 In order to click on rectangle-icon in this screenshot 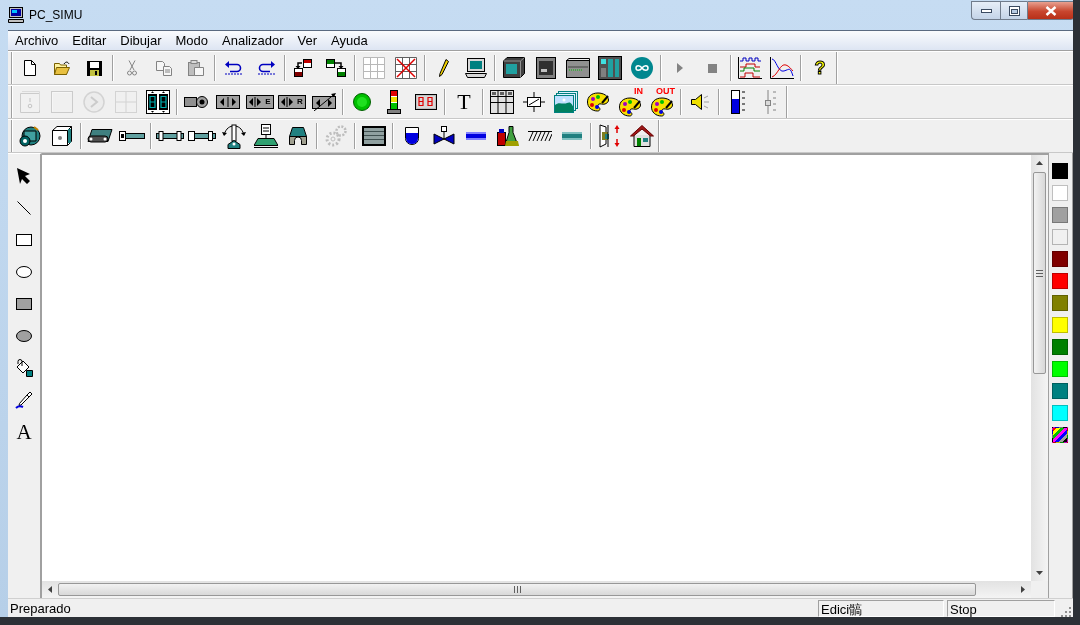, I will do `click(24, 240)`.